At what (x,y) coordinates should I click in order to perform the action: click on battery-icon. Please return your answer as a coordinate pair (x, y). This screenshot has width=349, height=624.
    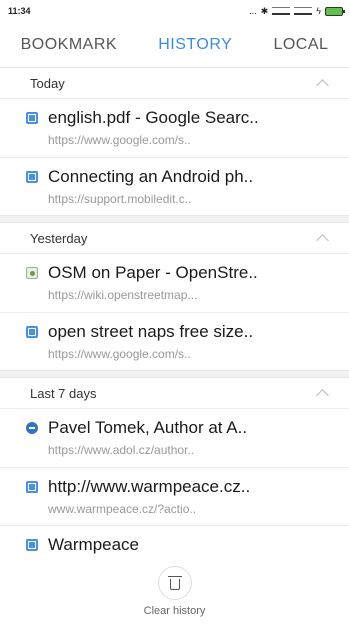
    Looking at the image, I should click on (335, 11).